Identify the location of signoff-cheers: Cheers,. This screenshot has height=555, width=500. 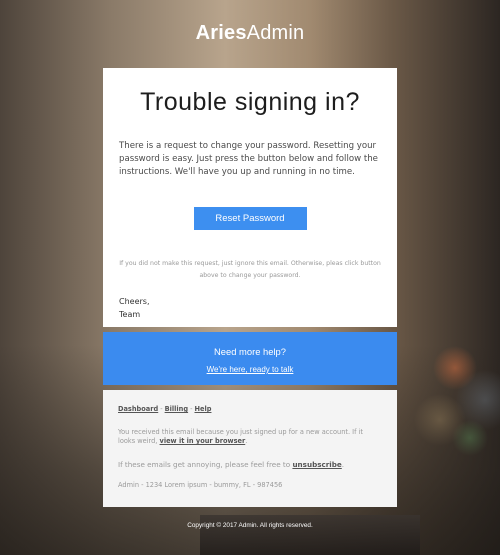
(134, 301).